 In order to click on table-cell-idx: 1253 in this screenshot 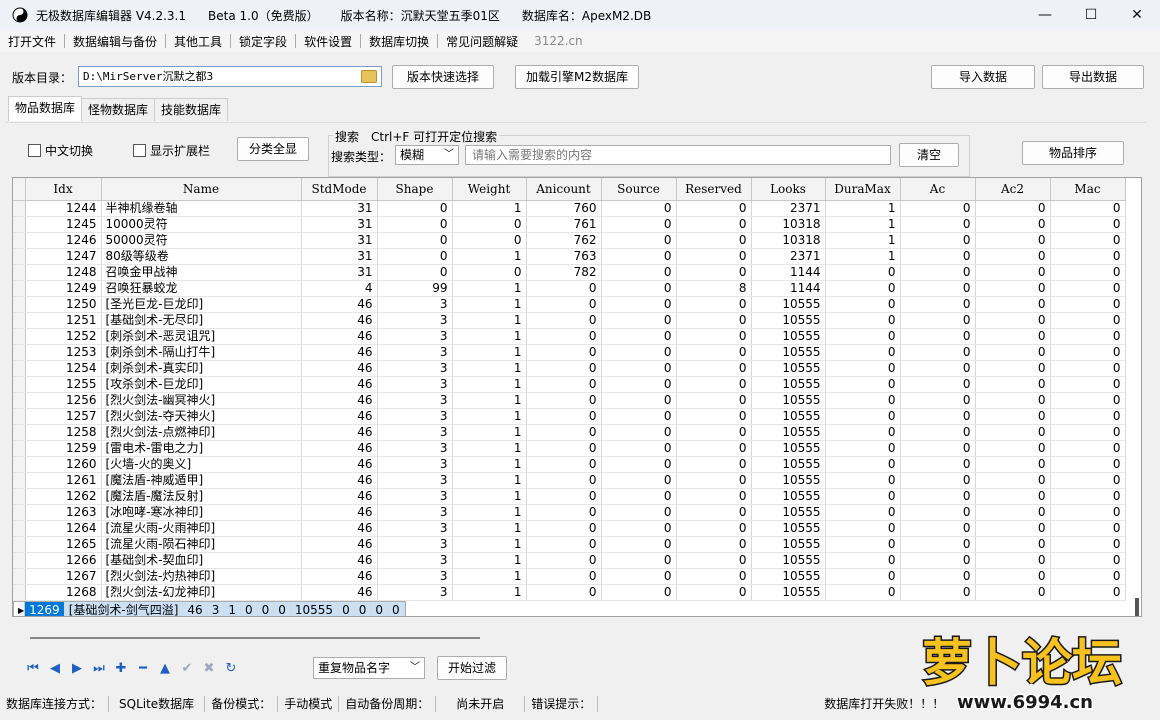, I will do `click(63, 352)`.